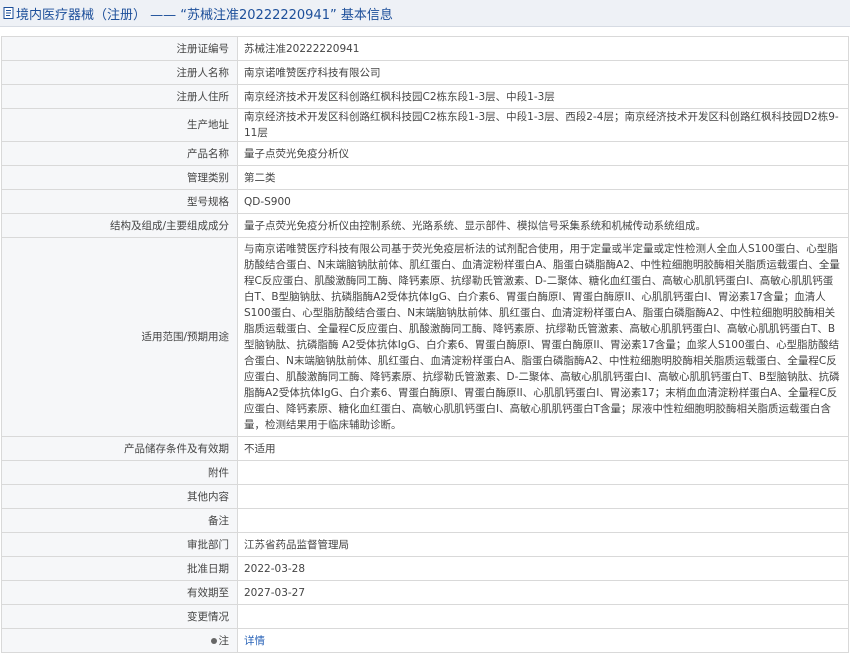  What do you see at coordinates (204, 15) in the screenshot?
I see `page-title: 境内医疗器械（注册） —— “苏械注准20222220941” 基本信息` at bounding box center [204, 15].